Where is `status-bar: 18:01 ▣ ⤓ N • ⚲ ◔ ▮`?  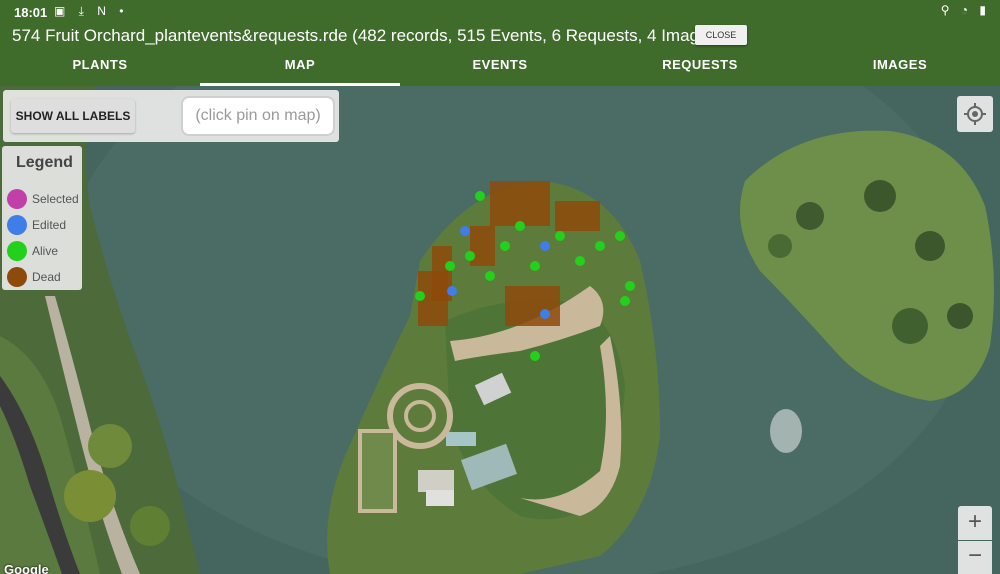
status-bar: 18:01 ▣ ⤓ N • ⚲ ◔ ▮ is located at coordinates (500, 12).